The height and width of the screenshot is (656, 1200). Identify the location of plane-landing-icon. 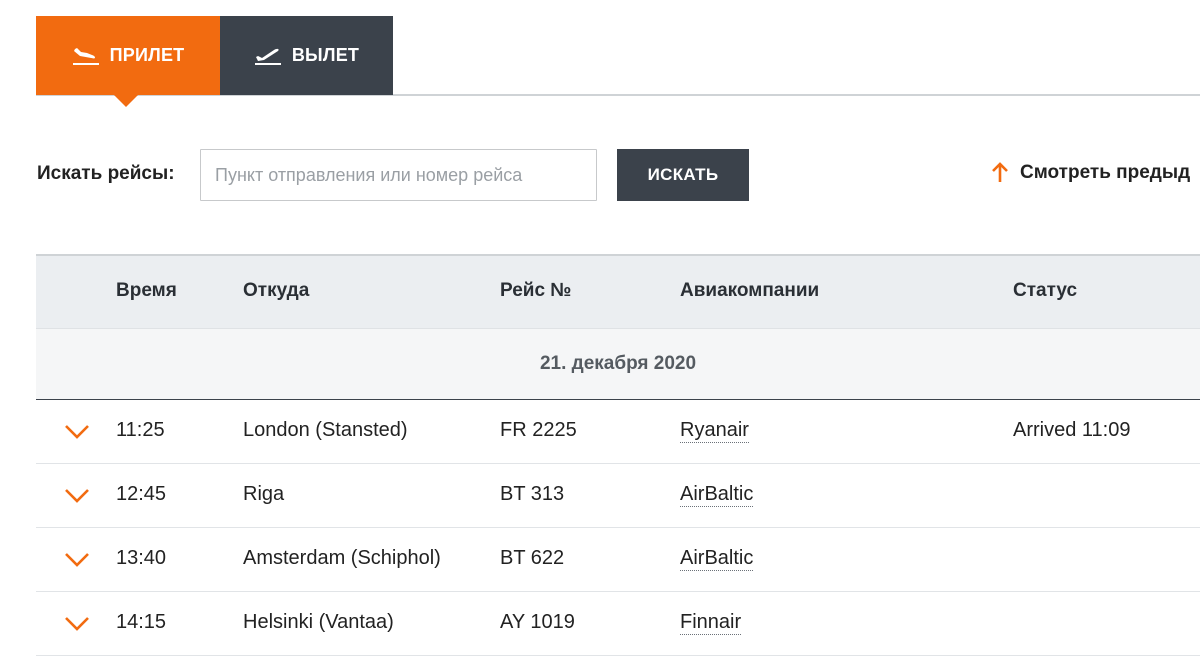
(85, 56).